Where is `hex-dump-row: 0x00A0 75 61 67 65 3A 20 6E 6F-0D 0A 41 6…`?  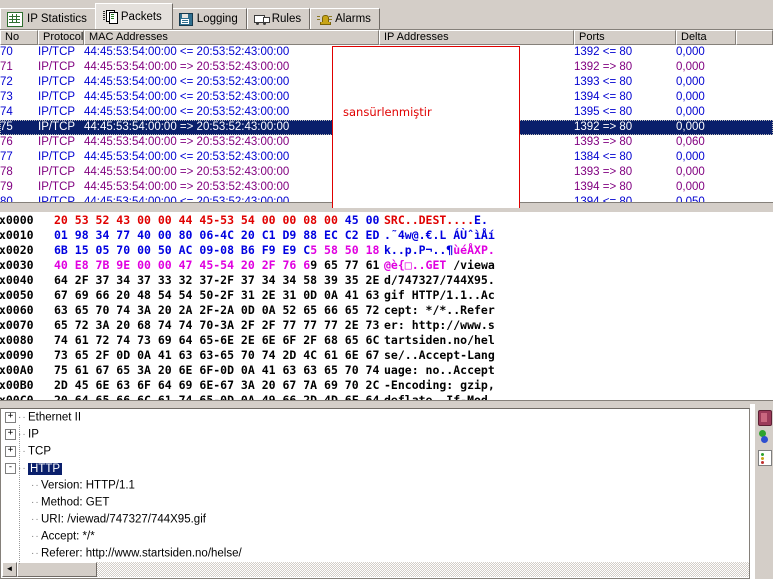 hex-dump-row: 0x00A0 75 61 67 65 3A 20 6E 6F-0D 0A 41 6… is located at coordinates (386, 370).